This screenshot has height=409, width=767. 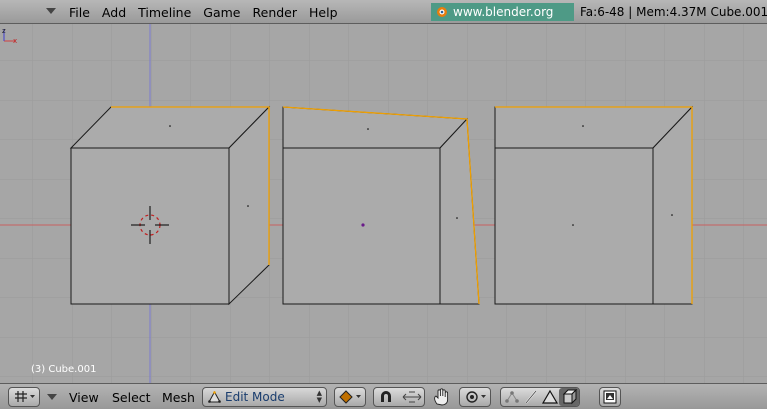 I want to click on pivot-icon, so click(x=476, y=397).